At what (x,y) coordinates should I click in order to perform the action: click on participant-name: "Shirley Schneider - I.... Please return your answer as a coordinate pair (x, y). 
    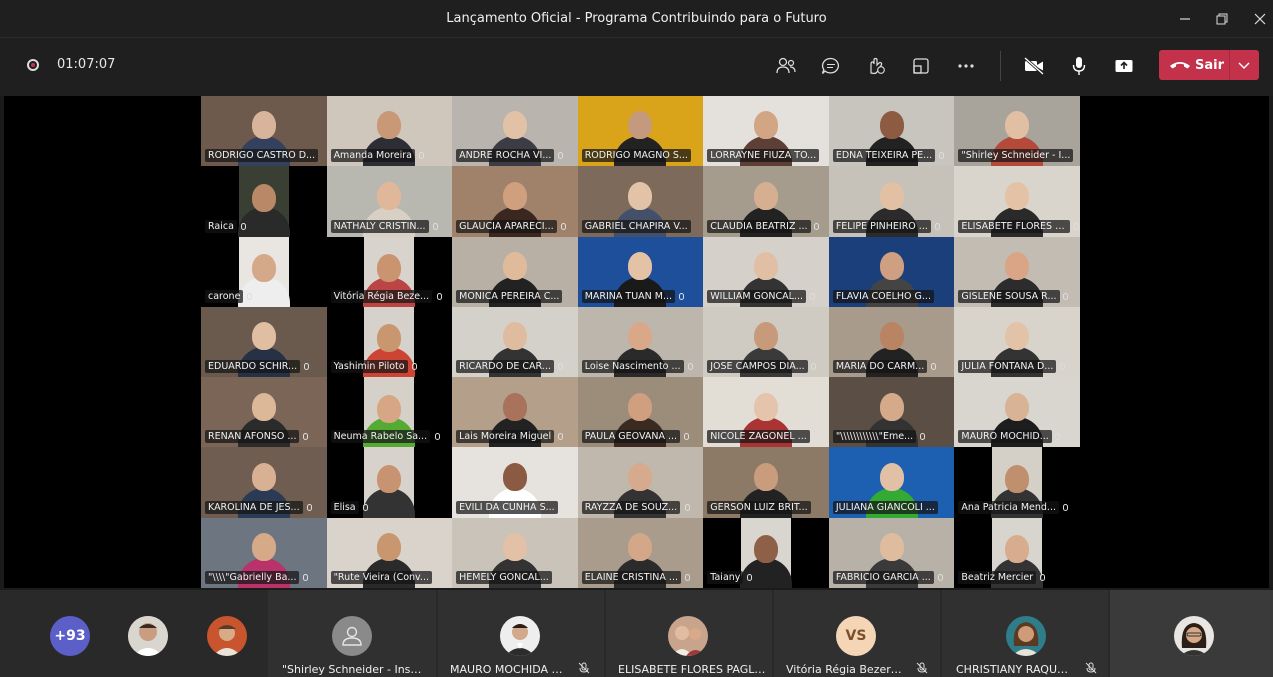
    Looking at the image, I should click on (1016, 156).